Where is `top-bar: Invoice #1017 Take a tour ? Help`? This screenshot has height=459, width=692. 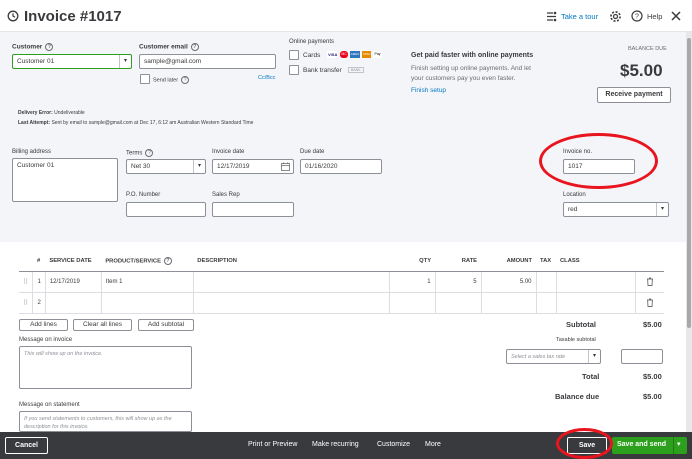 top-bar: Invoice #1017 Take a tour ? Help is located at coordinates (346, 16).